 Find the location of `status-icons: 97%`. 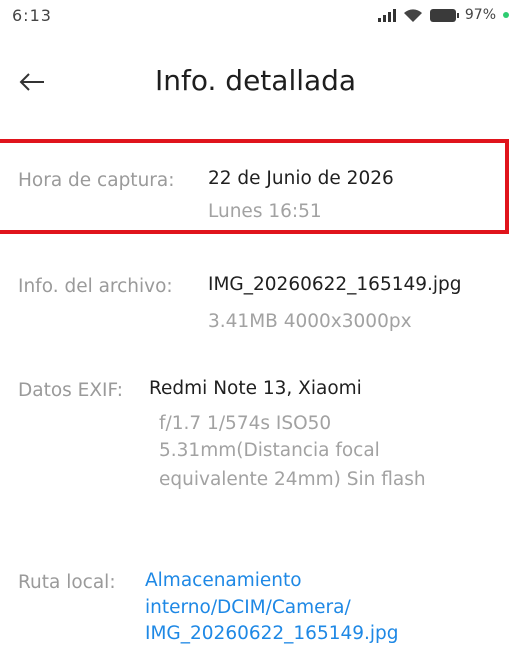

status-icons: 97% is located at coordinates (443, 15).